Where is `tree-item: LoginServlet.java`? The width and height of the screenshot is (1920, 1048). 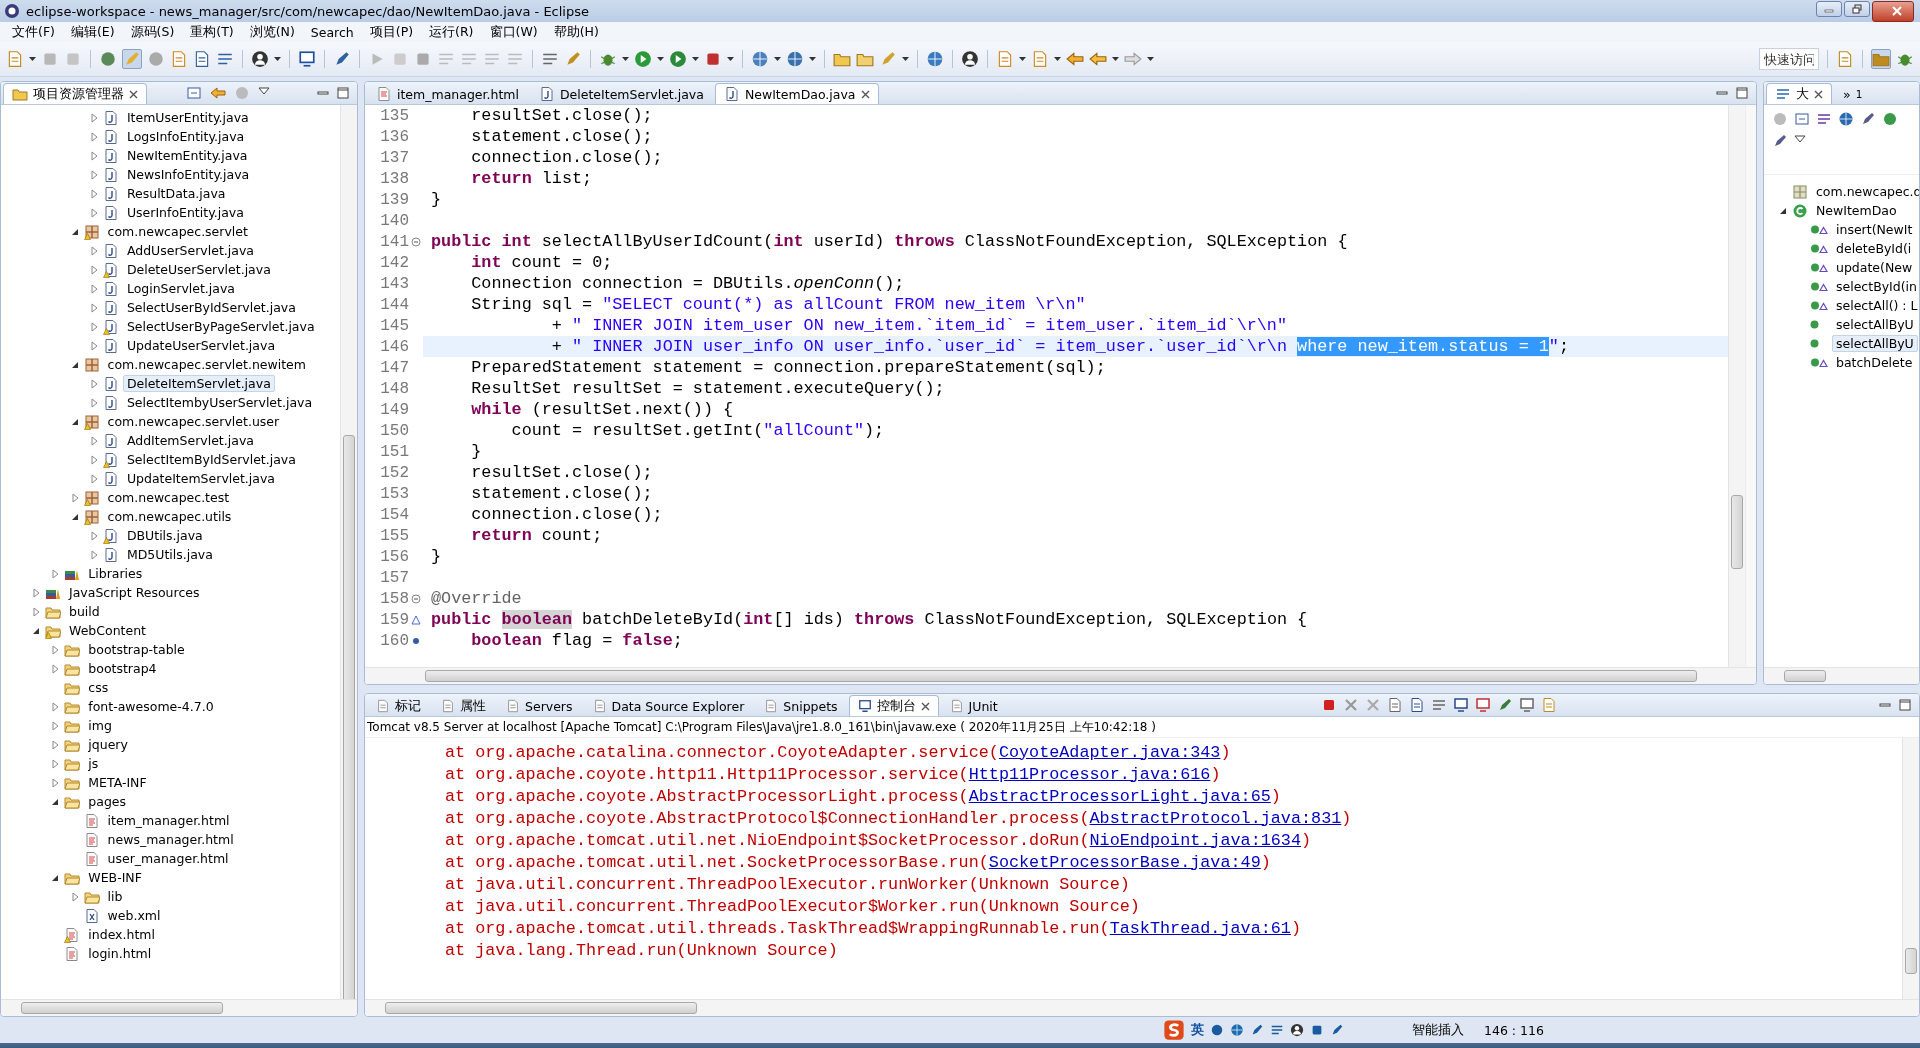
tree-item: LoginServlet.java is located at coordinates (170, 288).